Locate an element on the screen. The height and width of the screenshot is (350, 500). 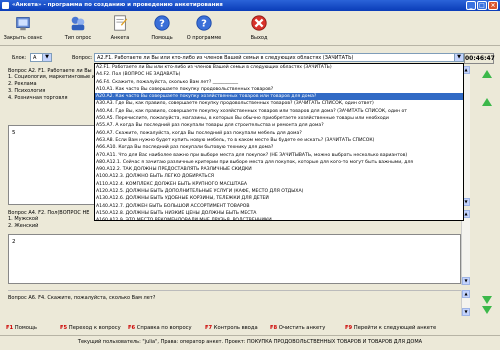
dropdown-item: А100.А12.3. ДОЛЖНО БЫТЬ ЛЕГКО ДОБИРАТЬСЯ is located at coordinates (279, 176).